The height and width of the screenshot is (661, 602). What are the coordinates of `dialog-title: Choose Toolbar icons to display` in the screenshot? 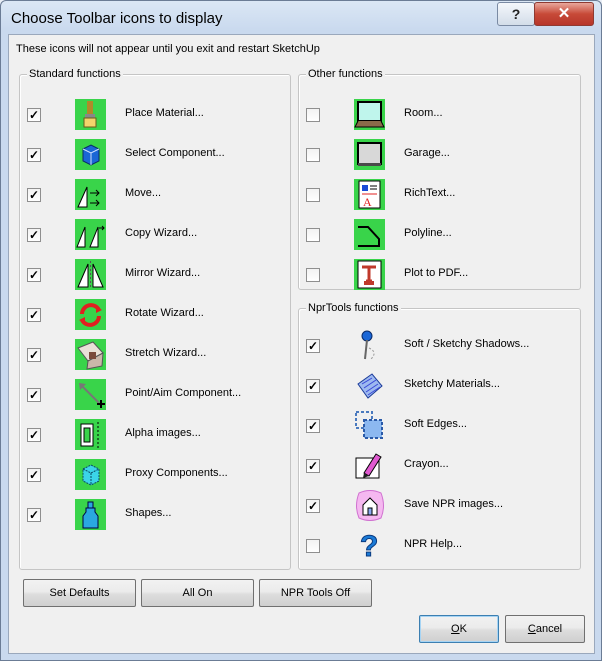 It's located at (117, 18).